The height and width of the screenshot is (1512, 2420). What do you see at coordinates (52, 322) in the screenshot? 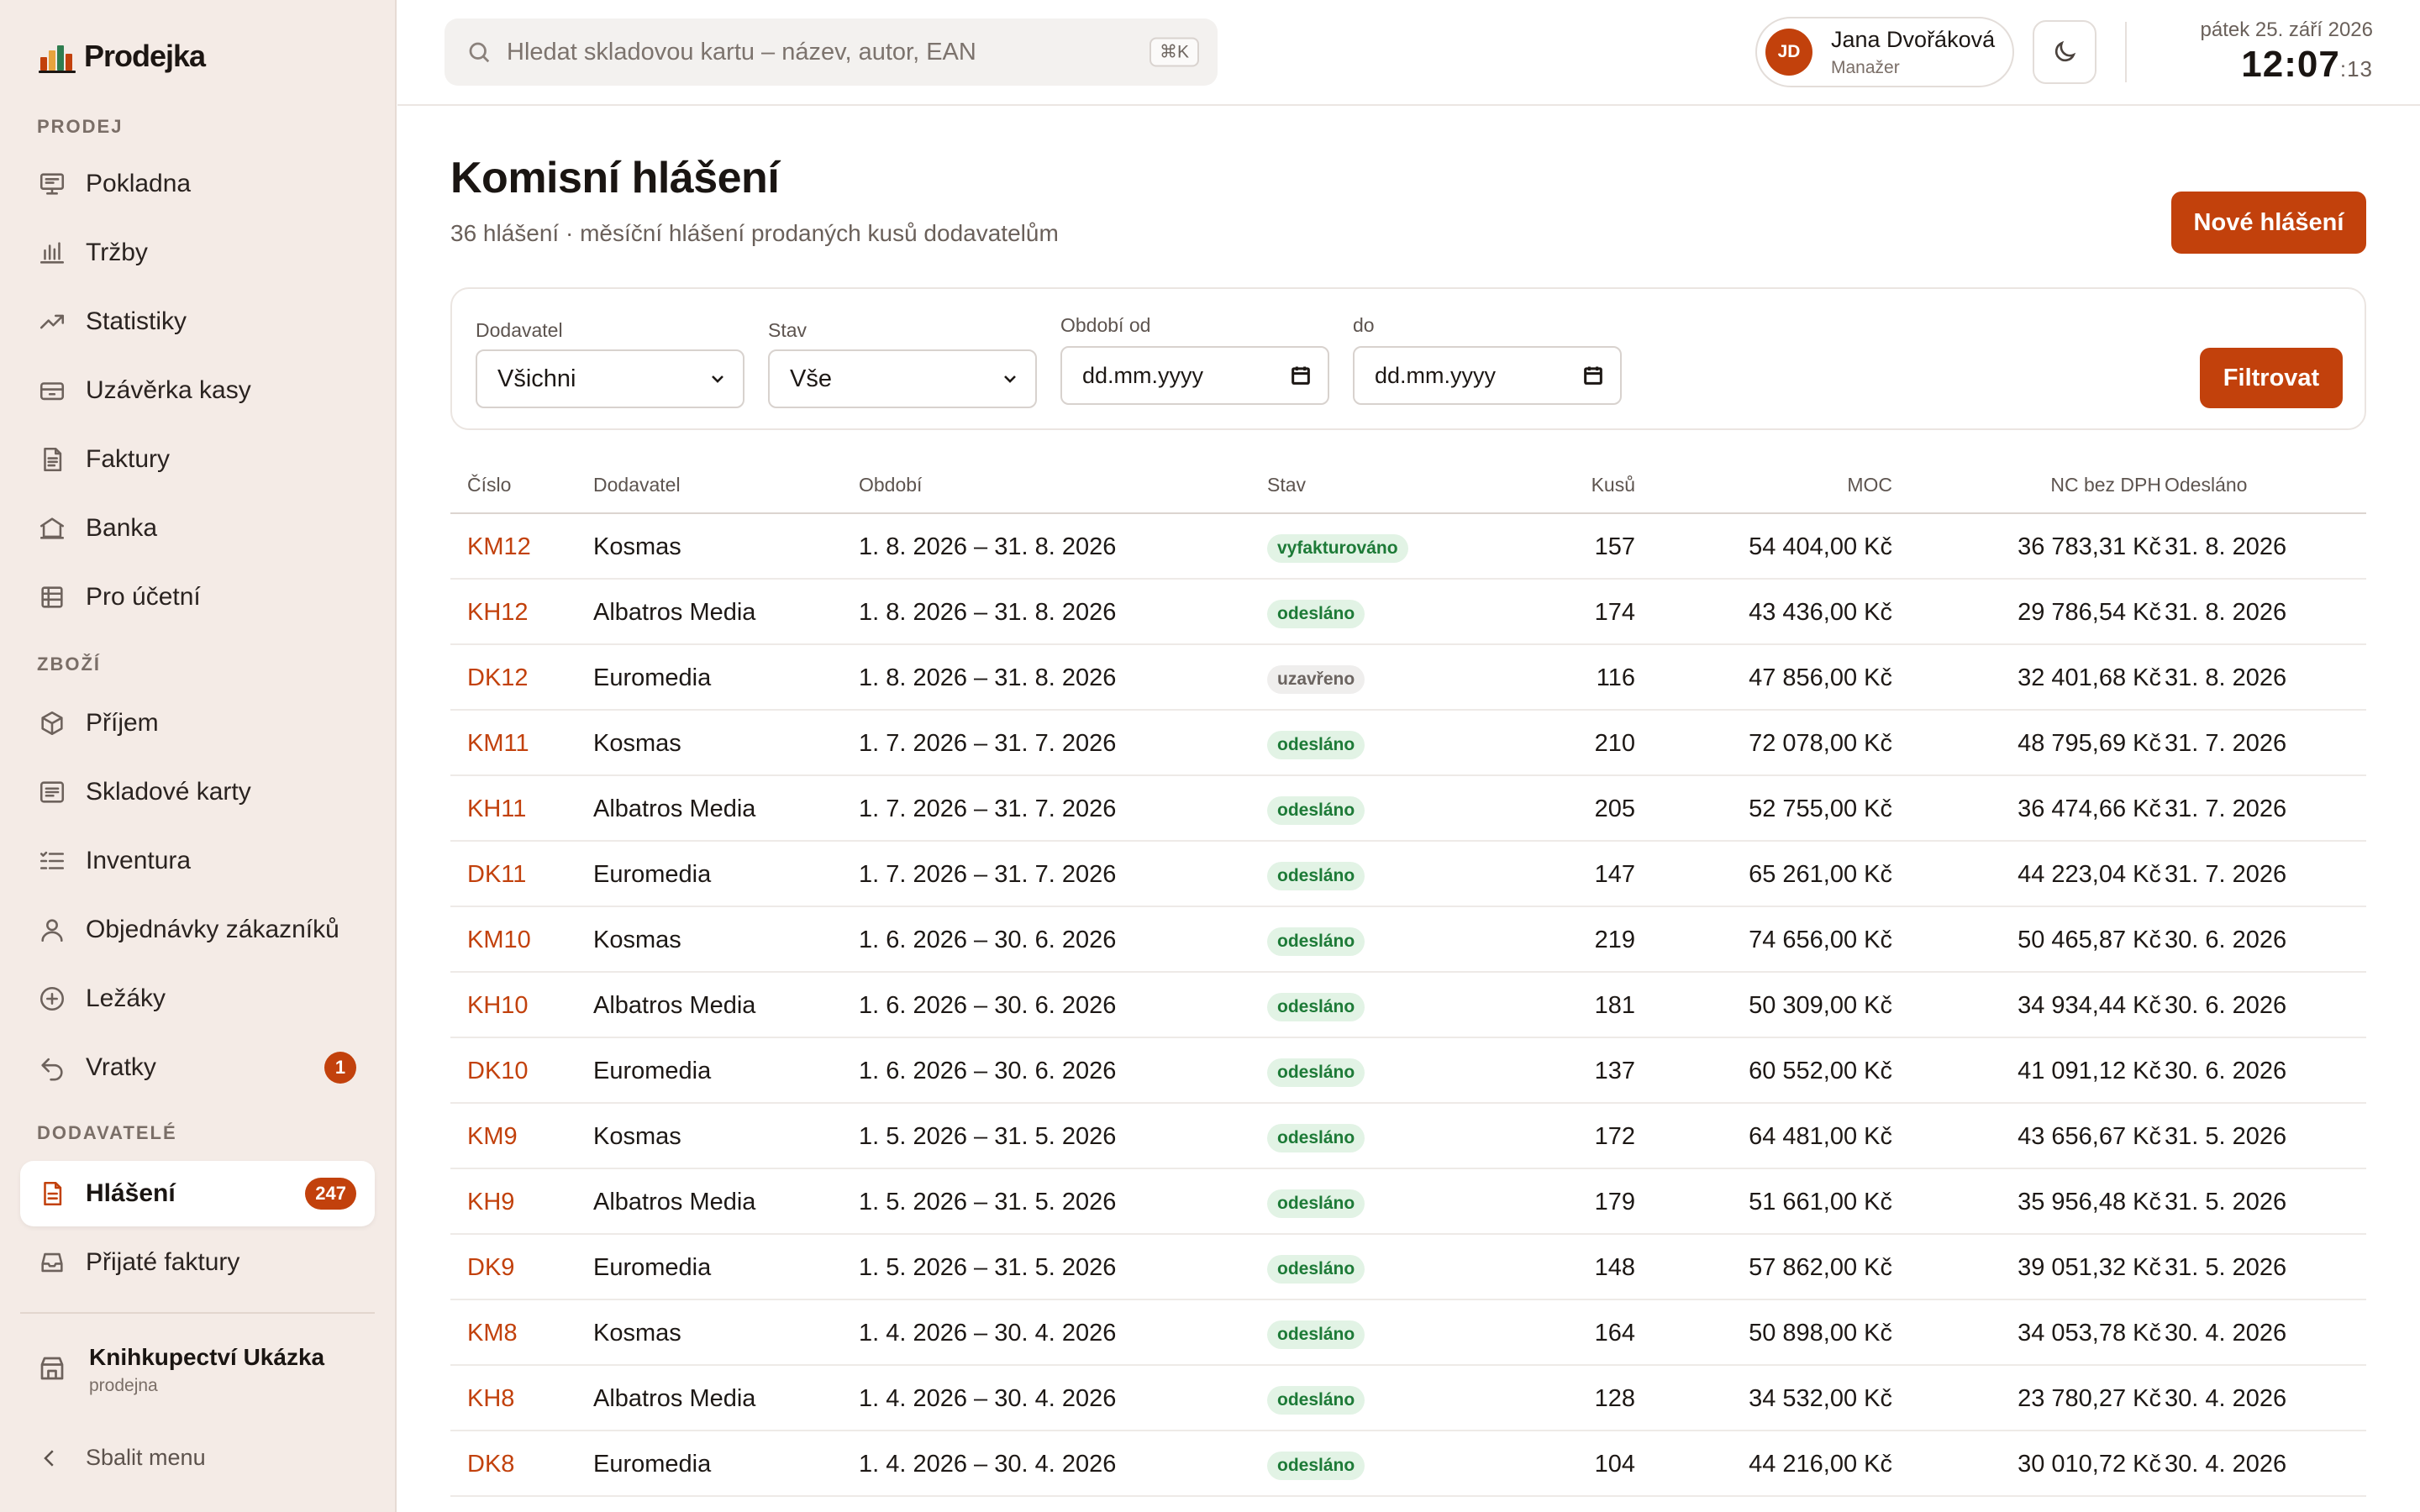
I see `trend-line-icon` at bounding box center [52, 322].